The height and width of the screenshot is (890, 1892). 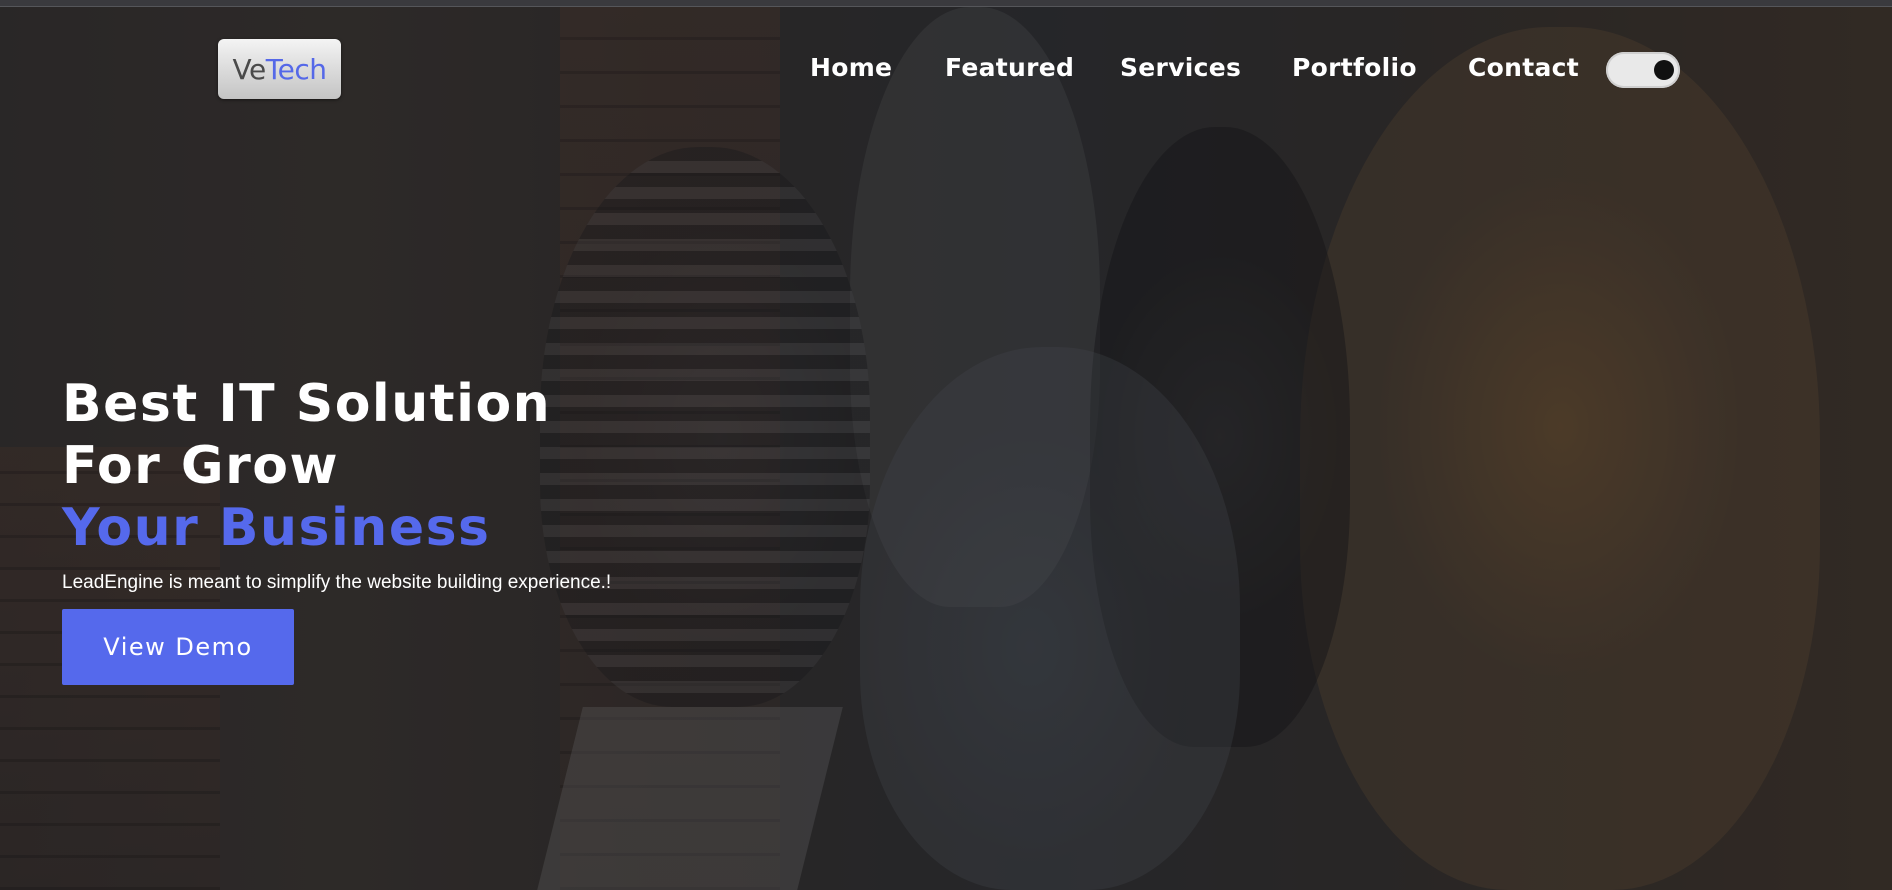 What do you see at coordinates (851, 67) in the screenshot?
I see `nav-item-home: Home` at bounding box center [851, 67].